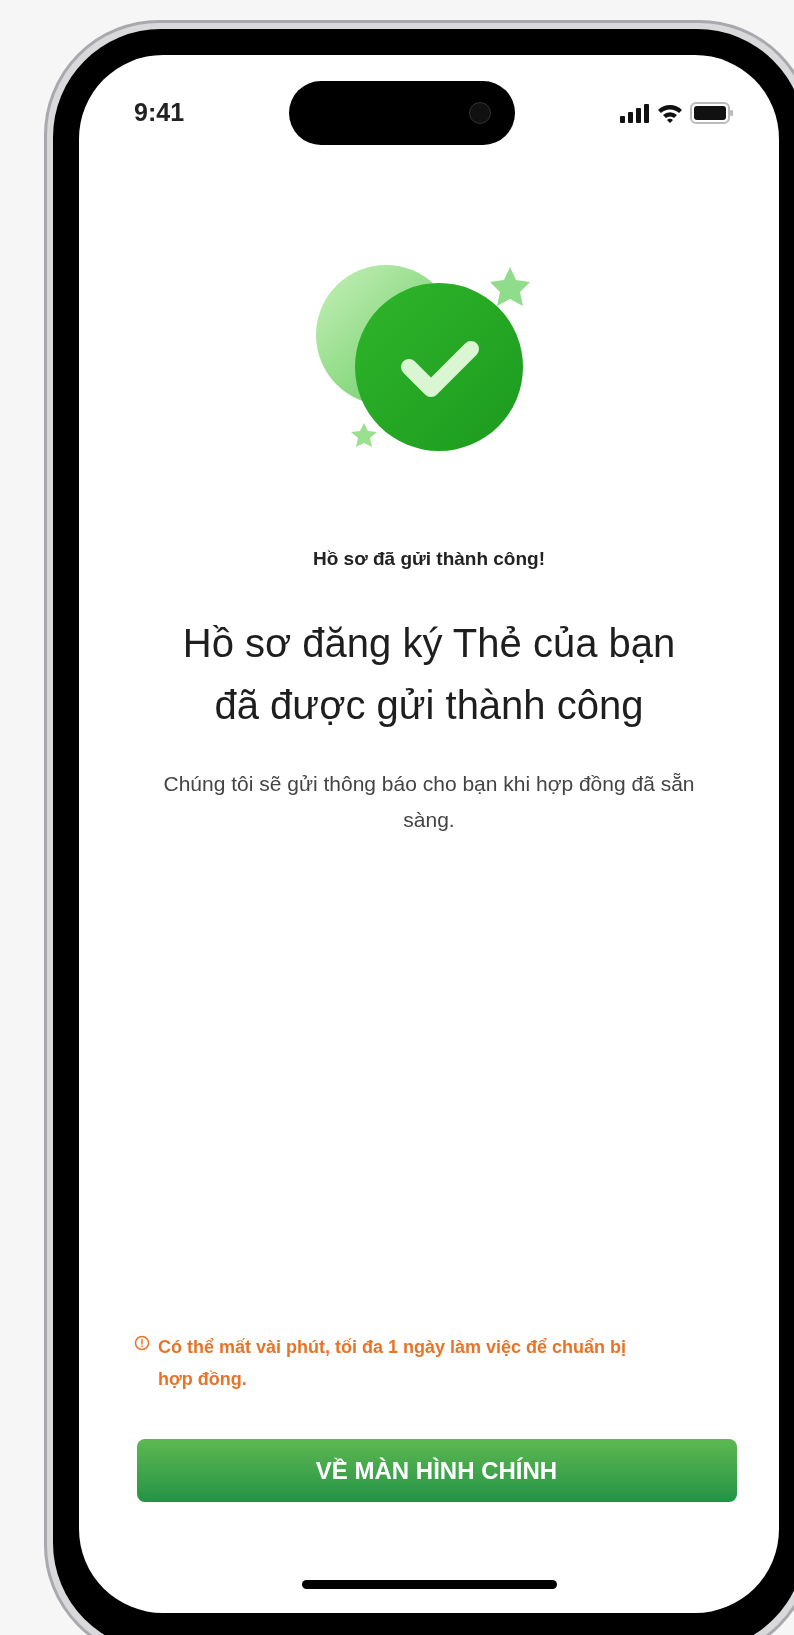 This screenshot has height=1635, width=794. I want to click on success-message: Chúng tôi sẽ gửi thông báo cho bạn khi hợp đồng đã sẵn sàng., so click(429, 801).